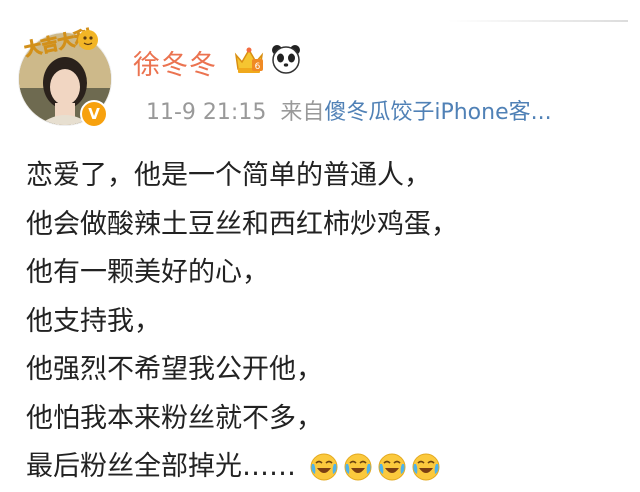 Image resolution: width=640 pixels, height=492 pixels. What do you see at coordinates (228, 175) in the screenshot?
I see `post-line: 恋爱了，他是一个简单的普通人，` at bounding box center [228, 175].